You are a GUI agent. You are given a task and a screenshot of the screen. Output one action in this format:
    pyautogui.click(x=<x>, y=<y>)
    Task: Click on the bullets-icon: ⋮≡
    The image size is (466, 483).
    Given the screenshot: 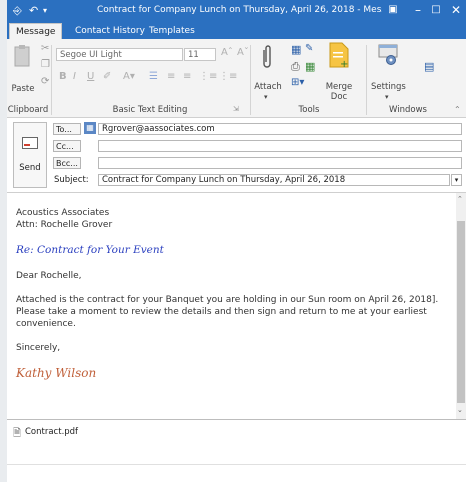 What is the action you would take?
    pyautogui.click(x=208, y=76)
    